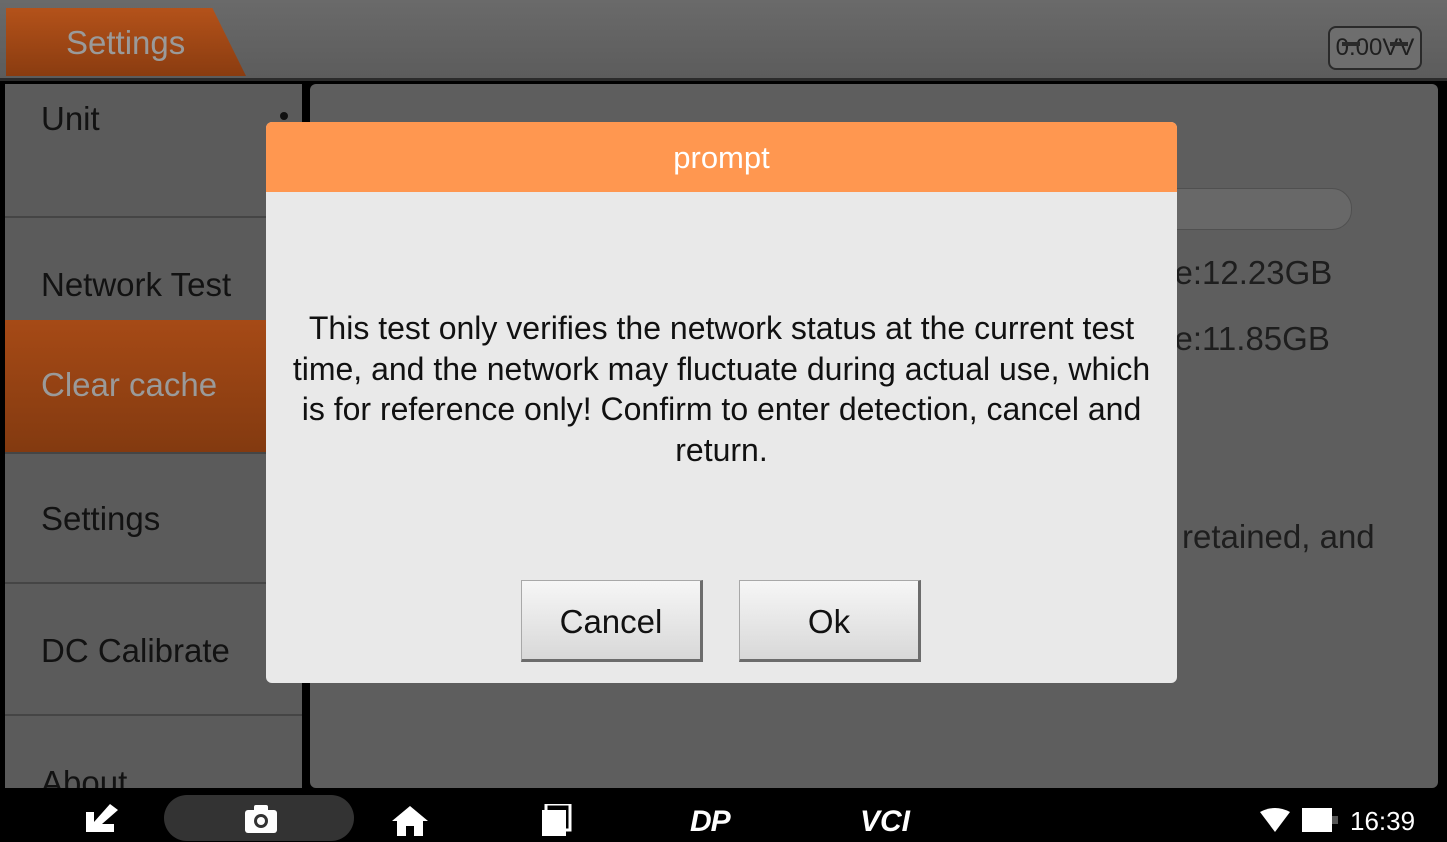 The width and height of the screenshot is (1447, 842). I want to click on vehicle-voltage-indicator: 0.00VV, so click(1375, 48).